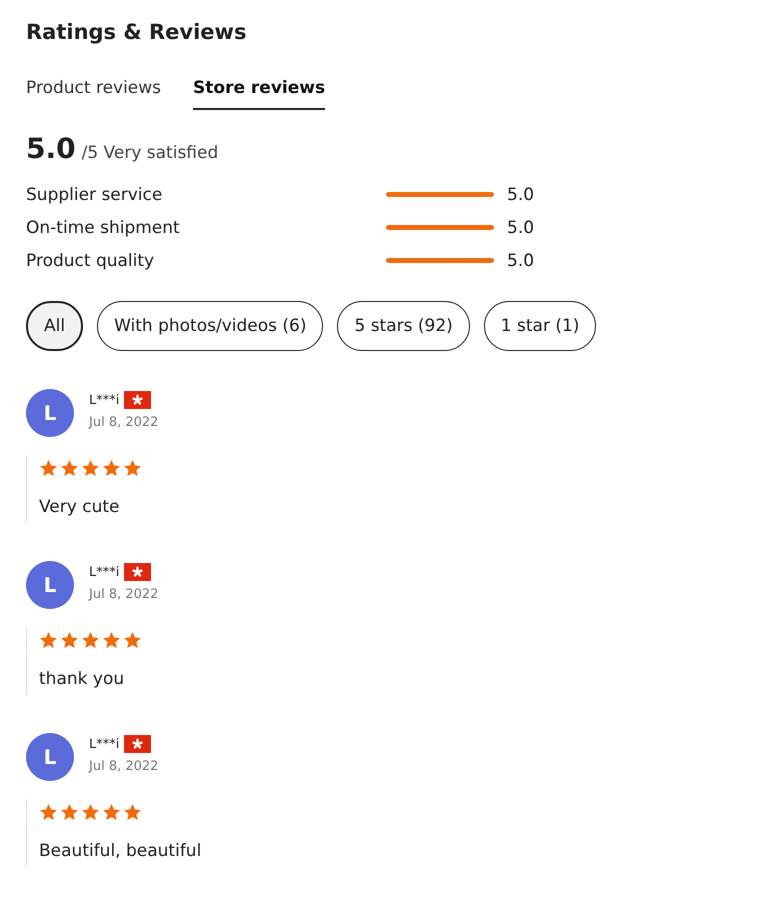  I want to click on filter-chip: 1 star (1), so click(540, 326).